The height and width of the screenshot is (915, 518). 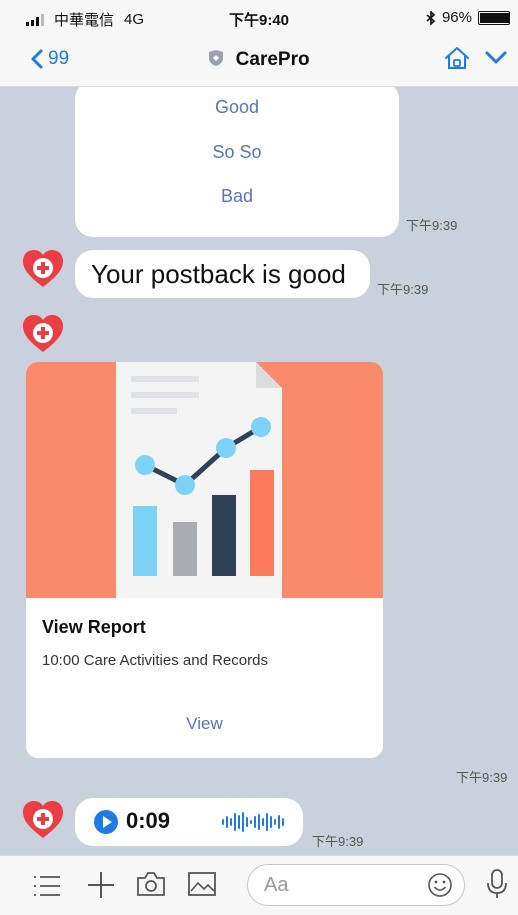 I want to click on status-bar: 中華電信 4G 下午9:40 96%, so click(x=259, y=18).